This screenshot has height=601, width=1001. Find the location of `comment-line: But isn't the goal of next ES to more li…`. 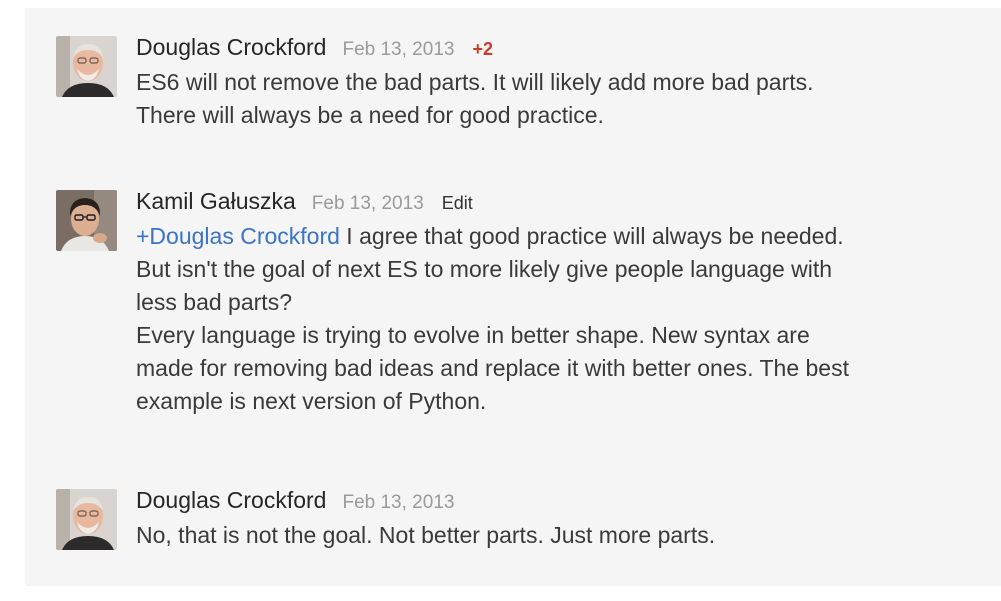

comment-line: But isn't the goal of next ES to more li… is located at coordinates (484, 269).